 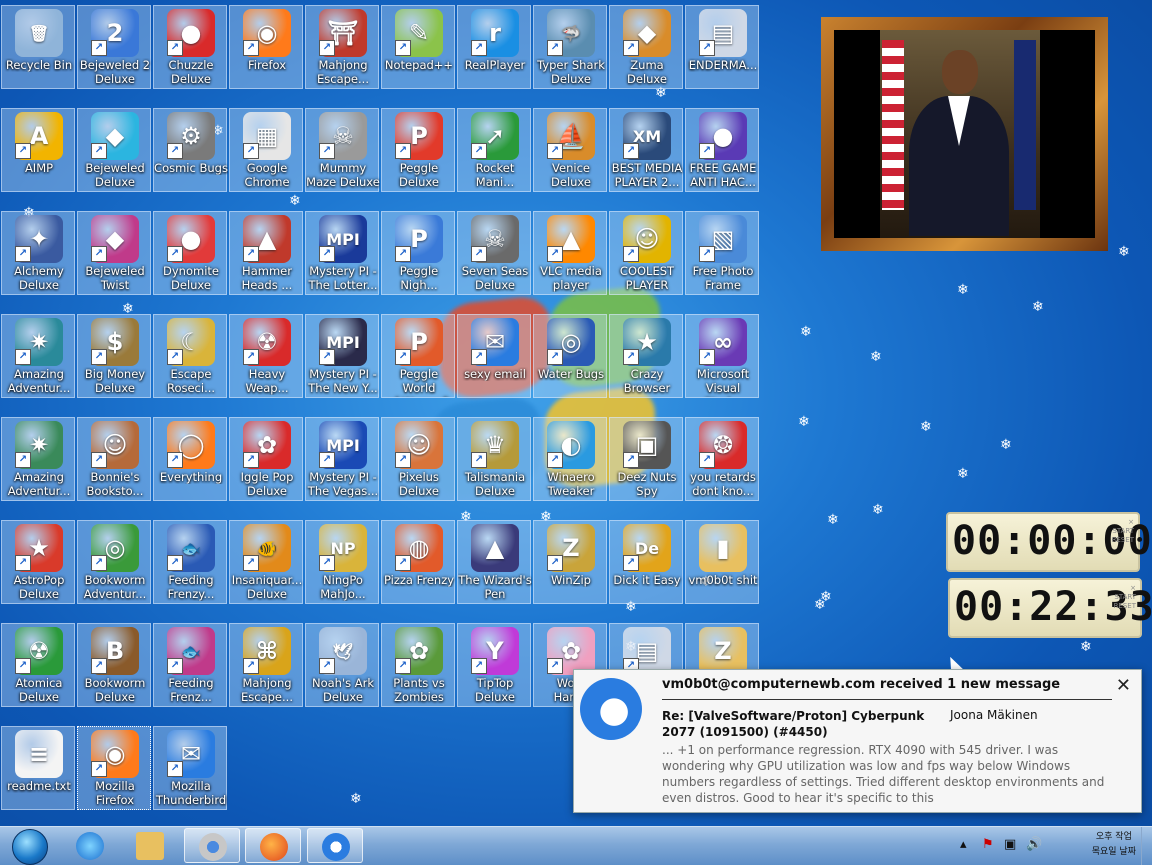 I want to click on desktop-icon: $ ↗ Big Money Deluxe, so click(x=114, y=356).